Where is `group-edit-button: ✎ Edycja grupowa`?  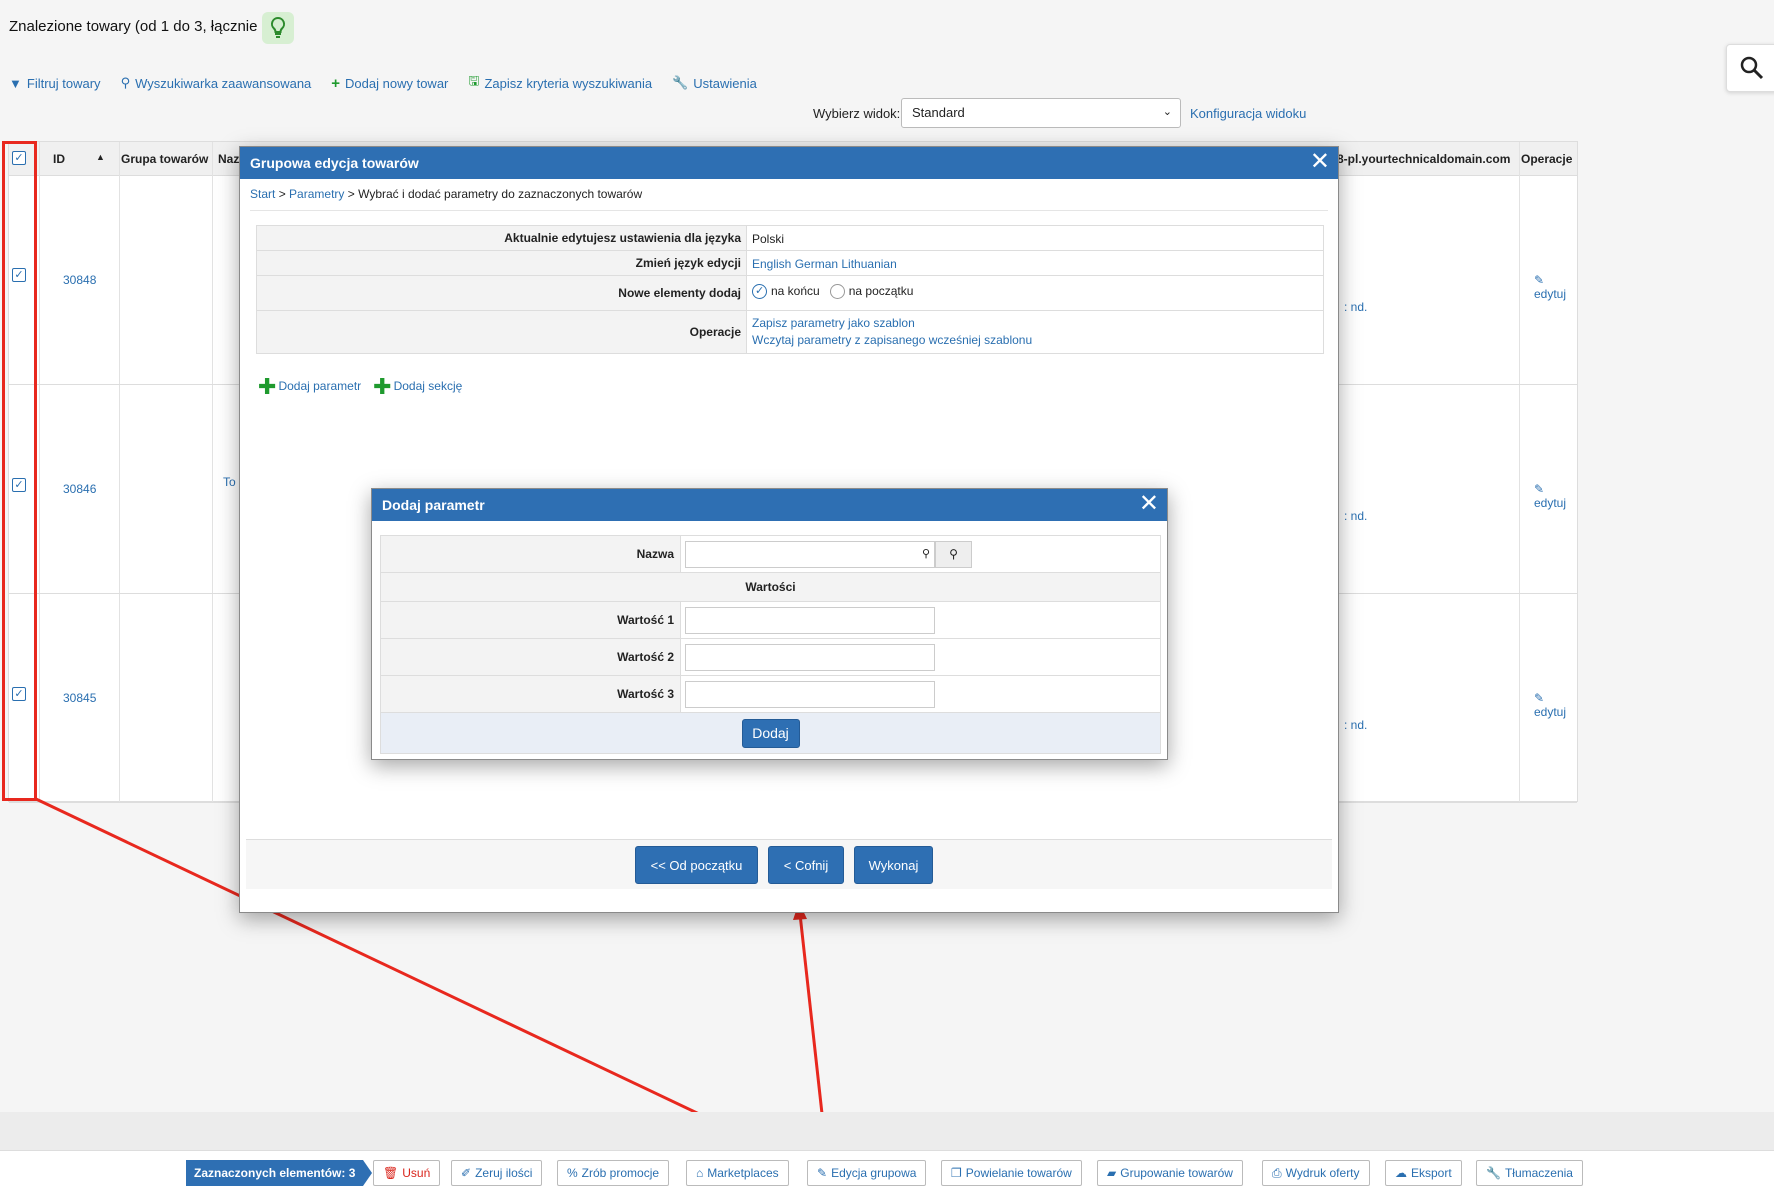 group-edit-button: ✎ Edycja grupowa is located at coordinates (867, 1173).